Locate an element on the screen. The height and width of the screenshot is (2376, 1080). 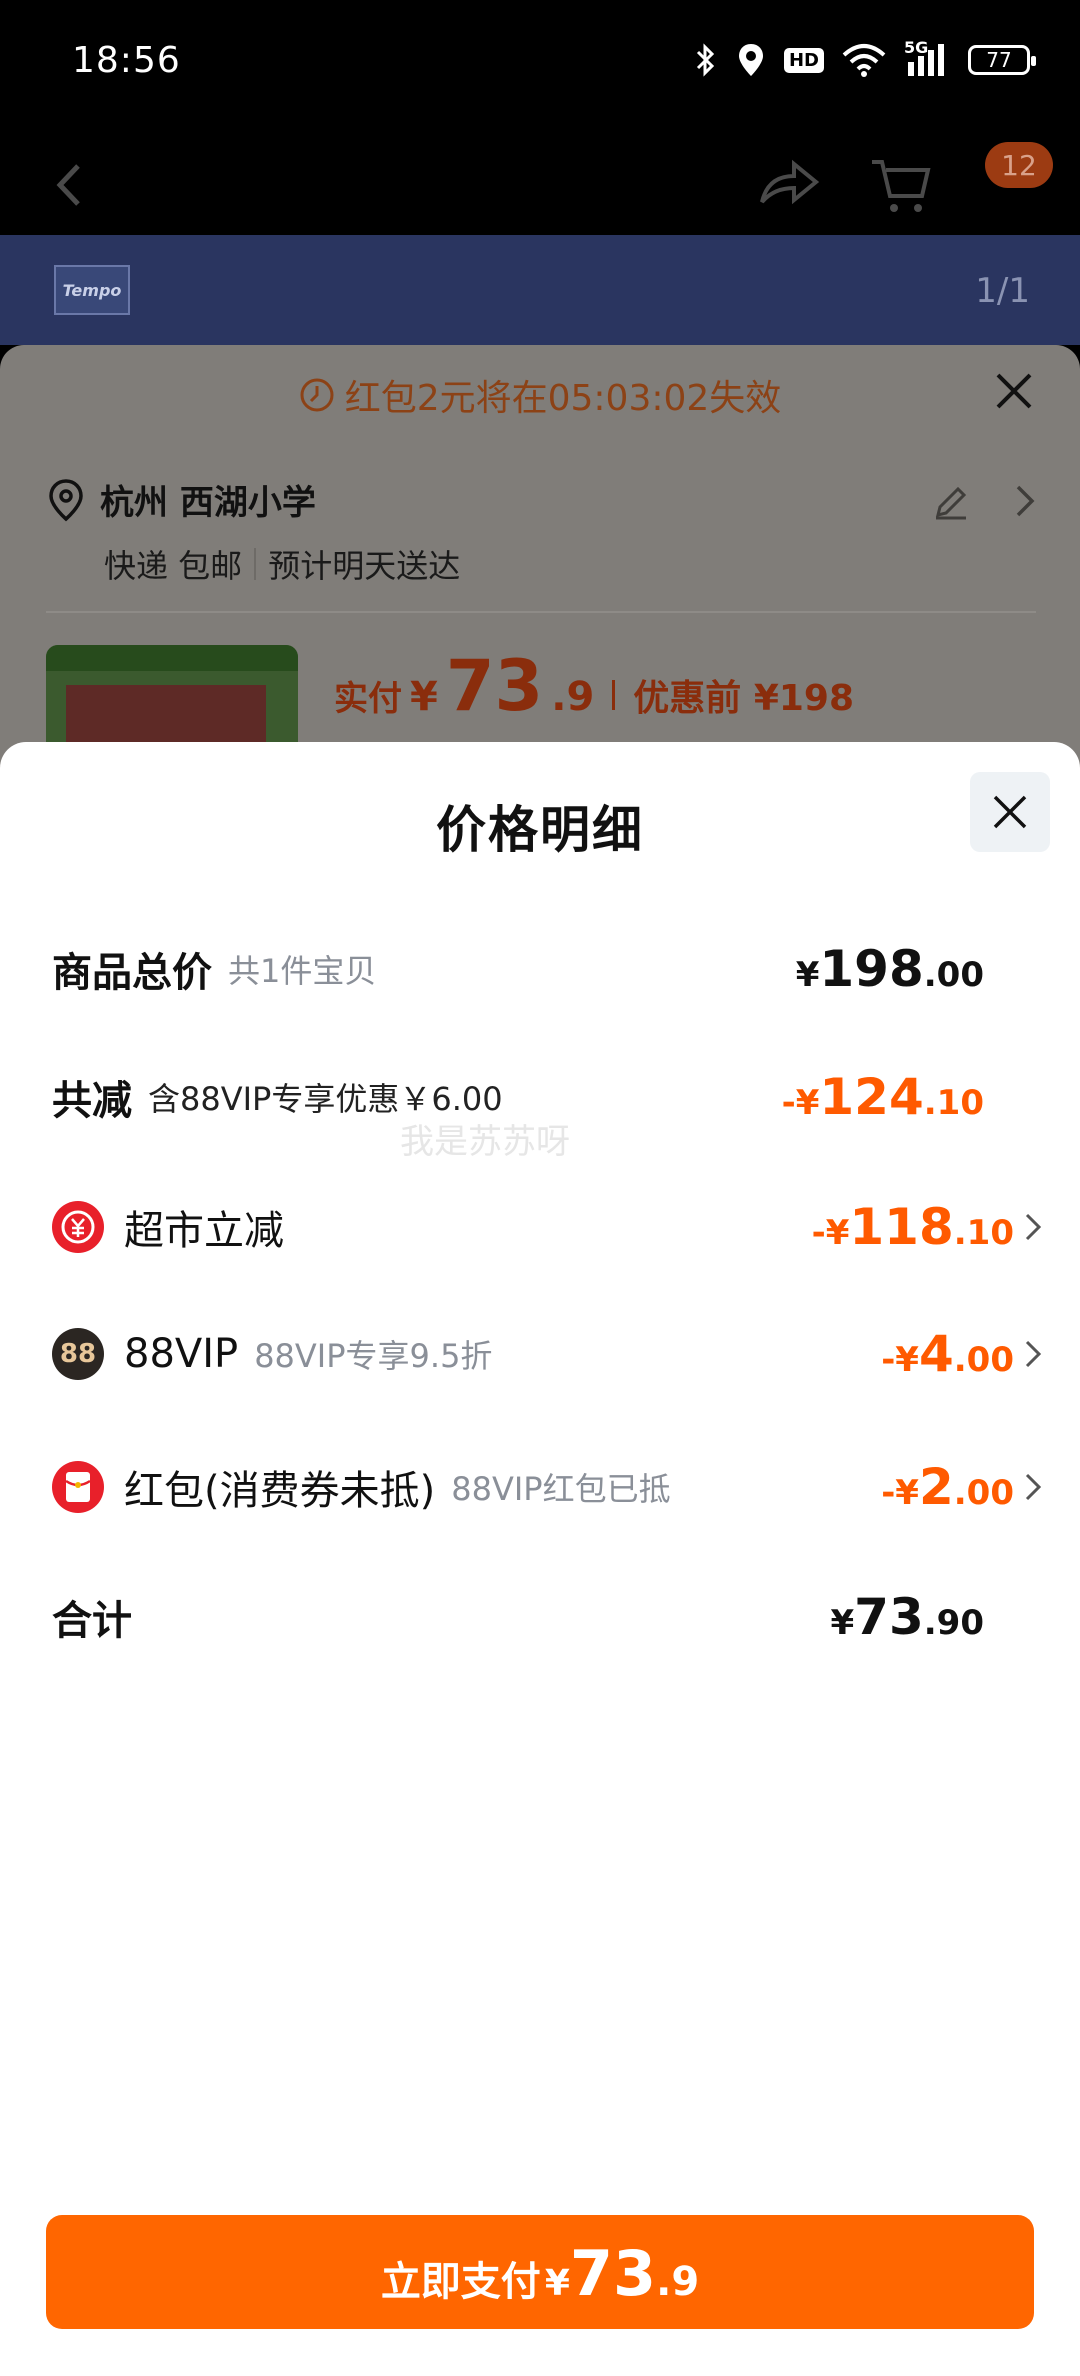
product-banner: Tempo 1/1 is located at coordinates (540, 290).